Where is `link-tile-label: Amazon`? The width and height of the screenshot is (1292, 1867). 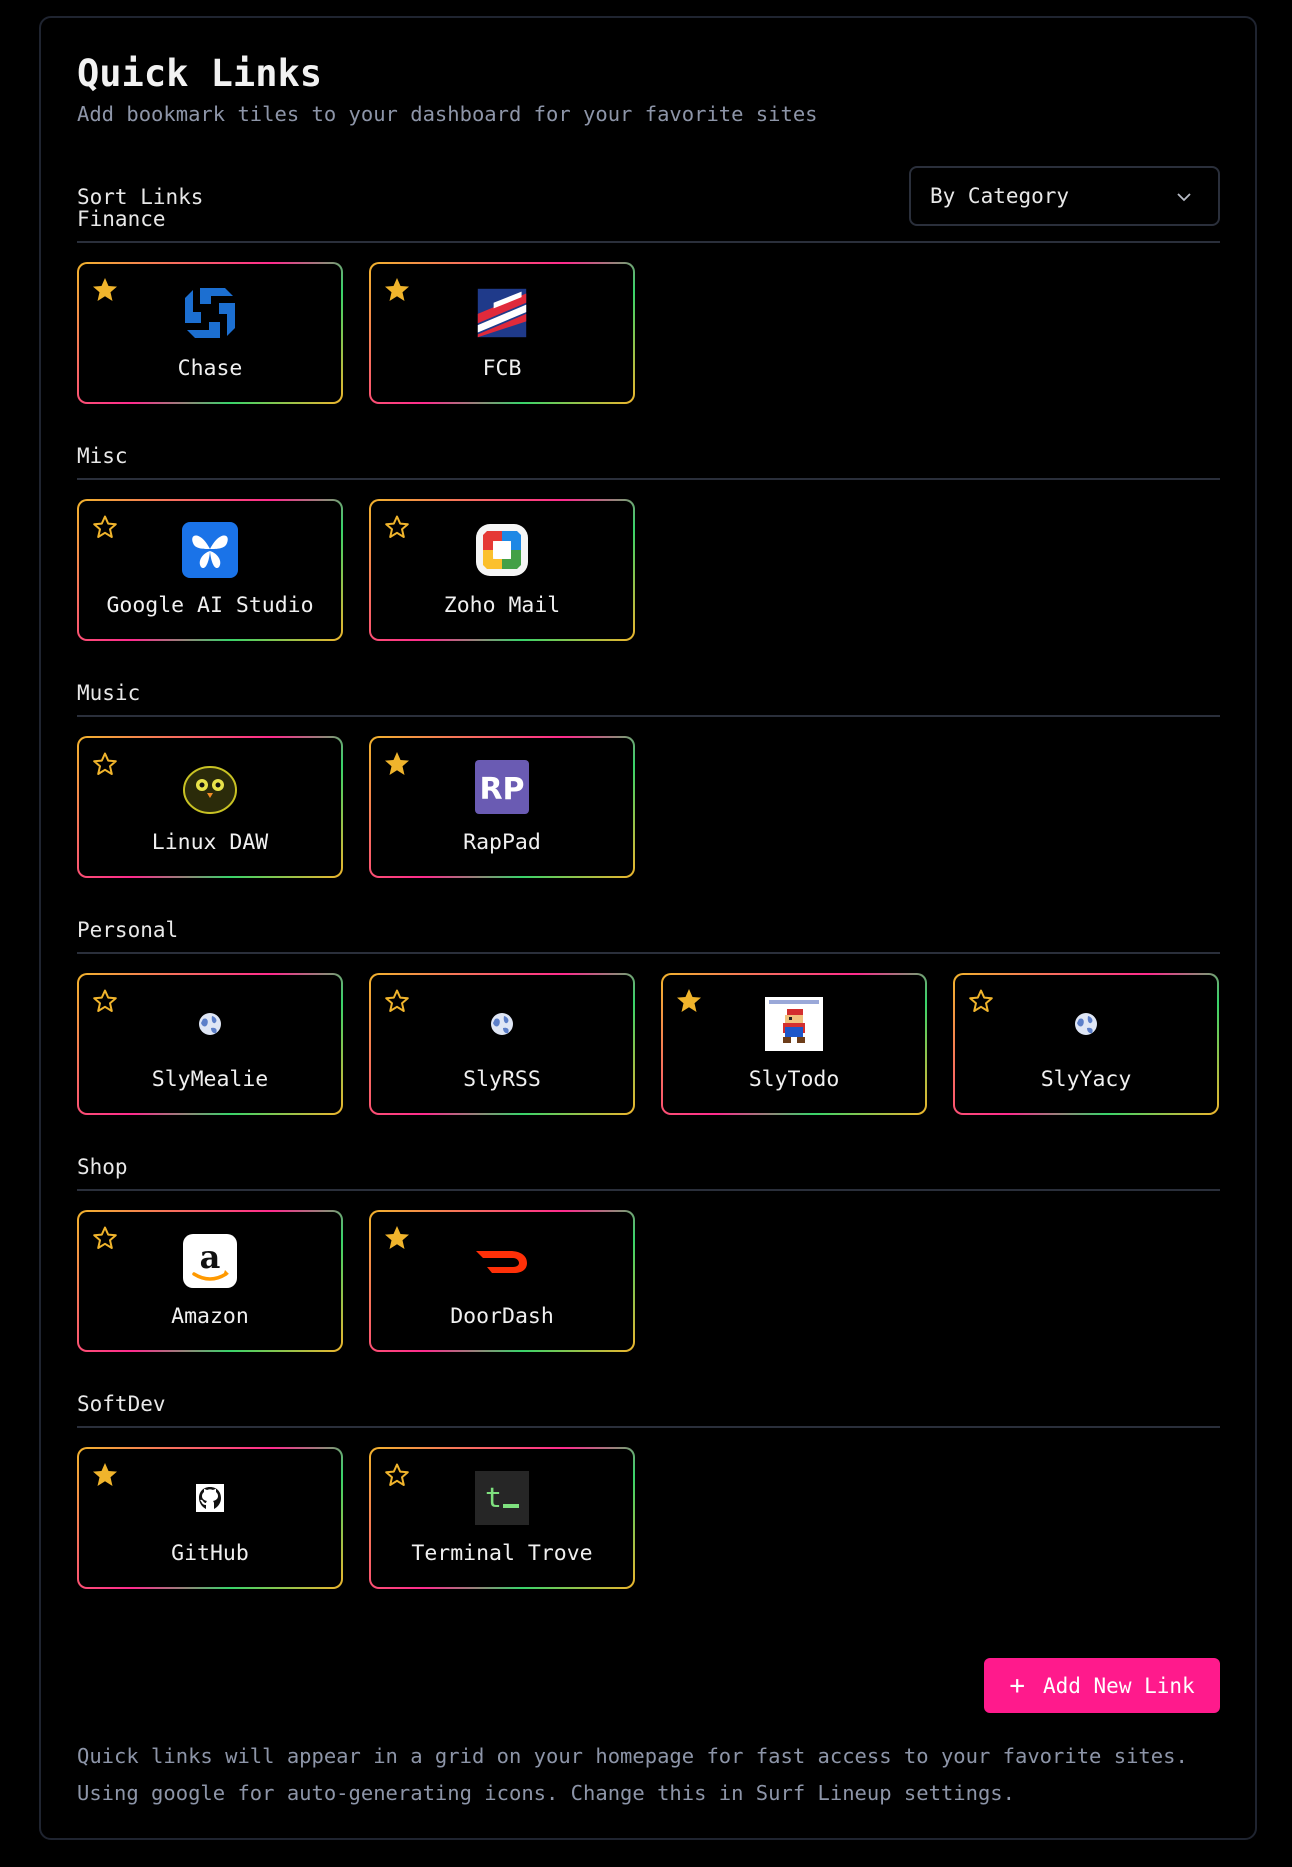 link-tile-label: Amazon is located at coordinates (210, 1316).